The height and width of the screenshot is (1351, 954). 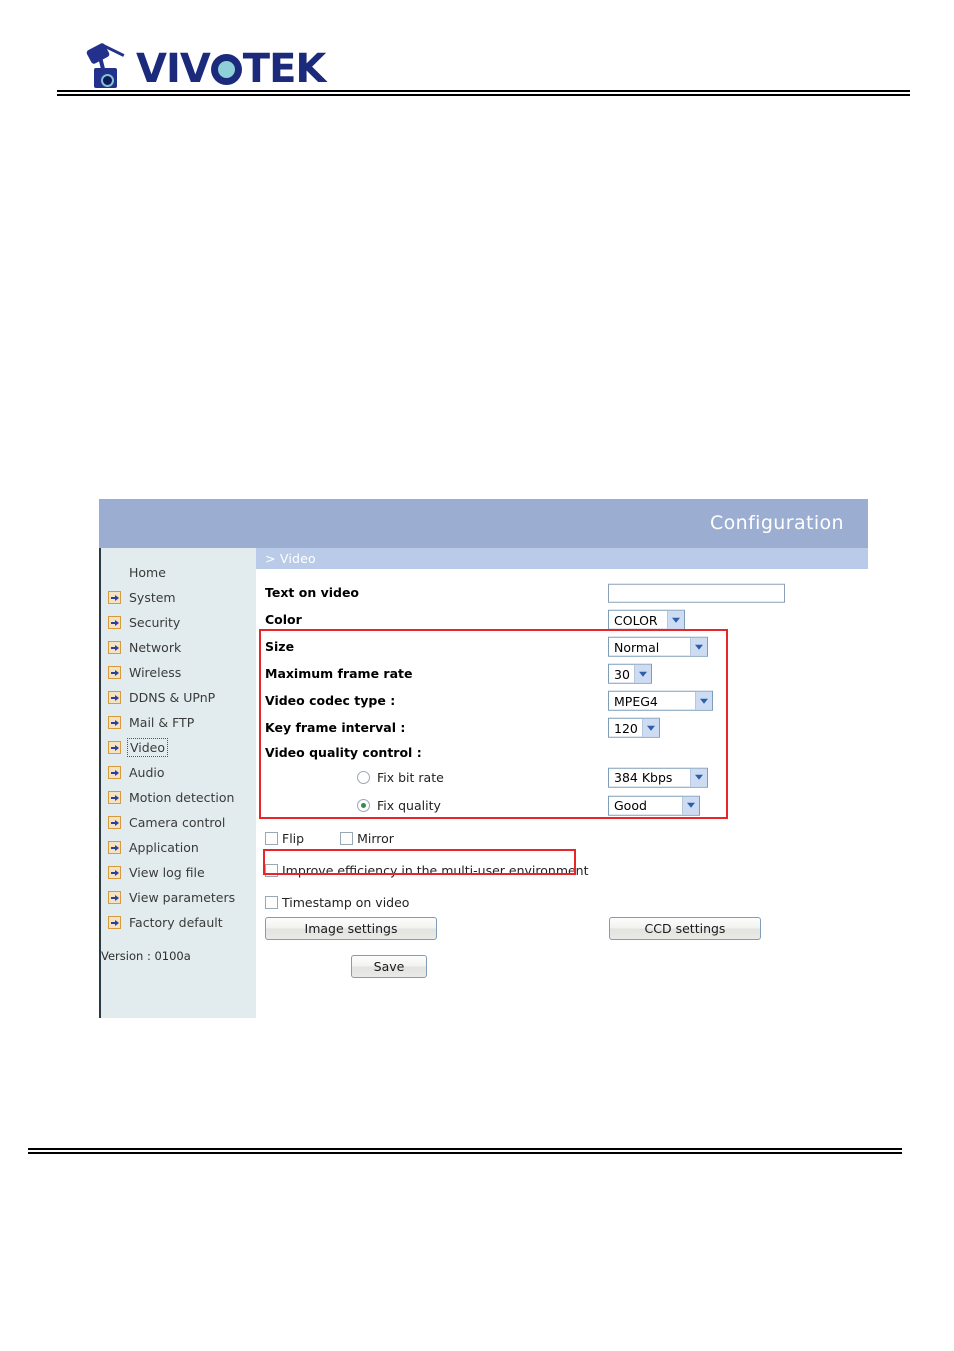 I want to click on flip-checkbox-group: Flip, so click(x=284, y=838).